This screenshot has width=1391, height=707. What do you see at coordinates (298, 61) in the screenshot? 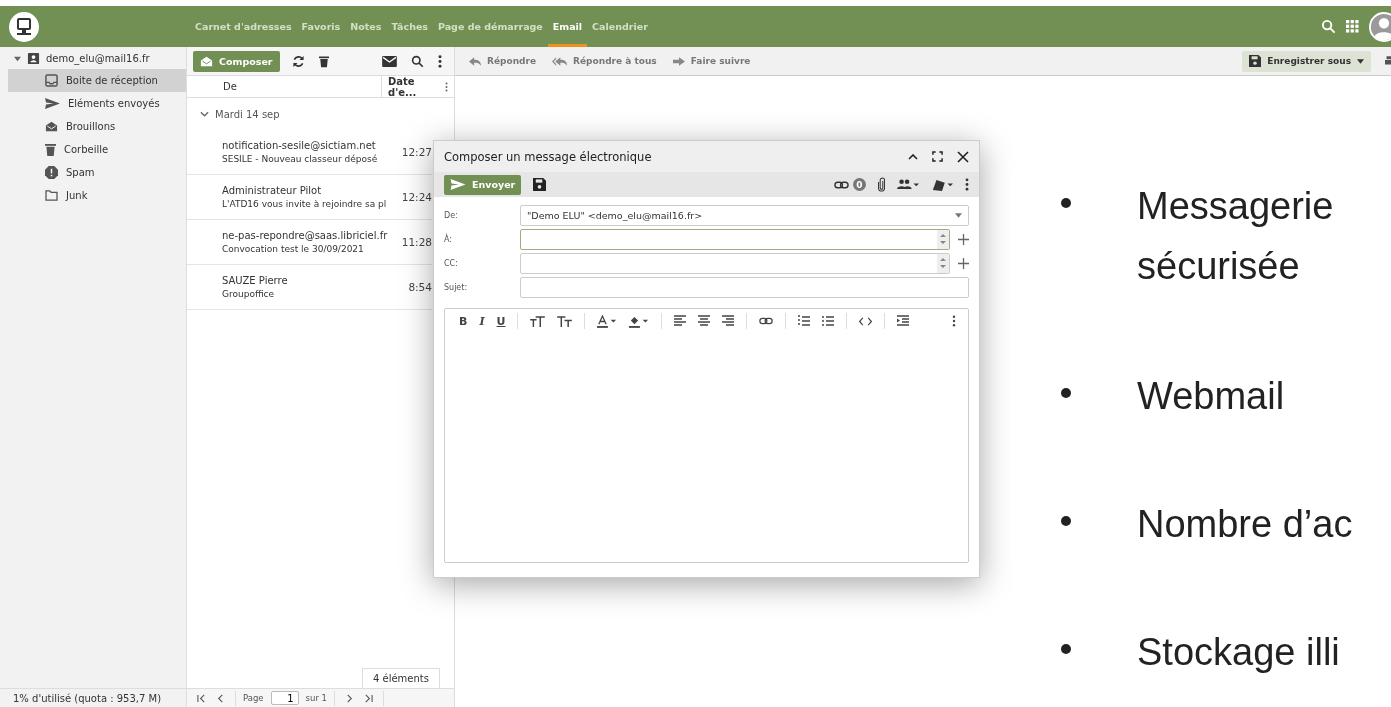
I see `refresh-icon` at bounding box center [298, 61].